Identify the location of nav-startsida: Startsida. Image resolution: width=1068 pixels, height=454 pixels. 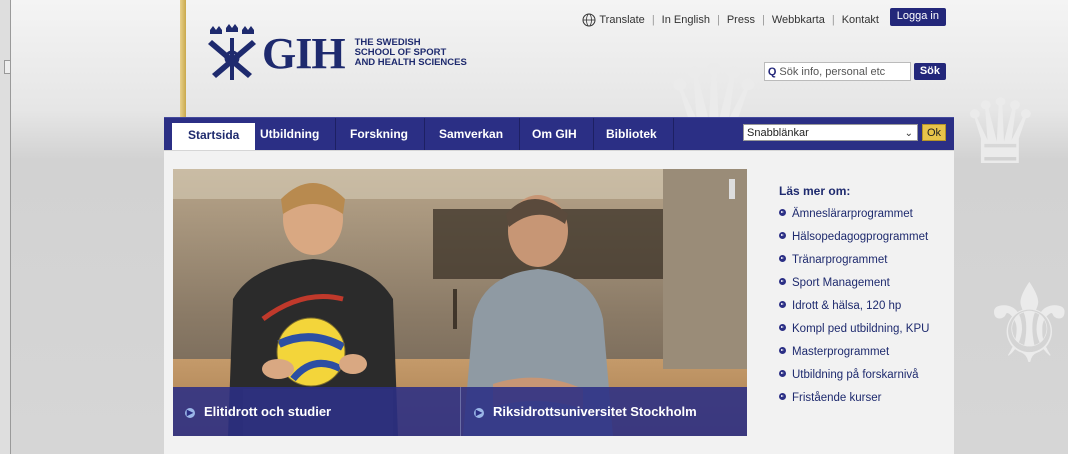
(214, 136).